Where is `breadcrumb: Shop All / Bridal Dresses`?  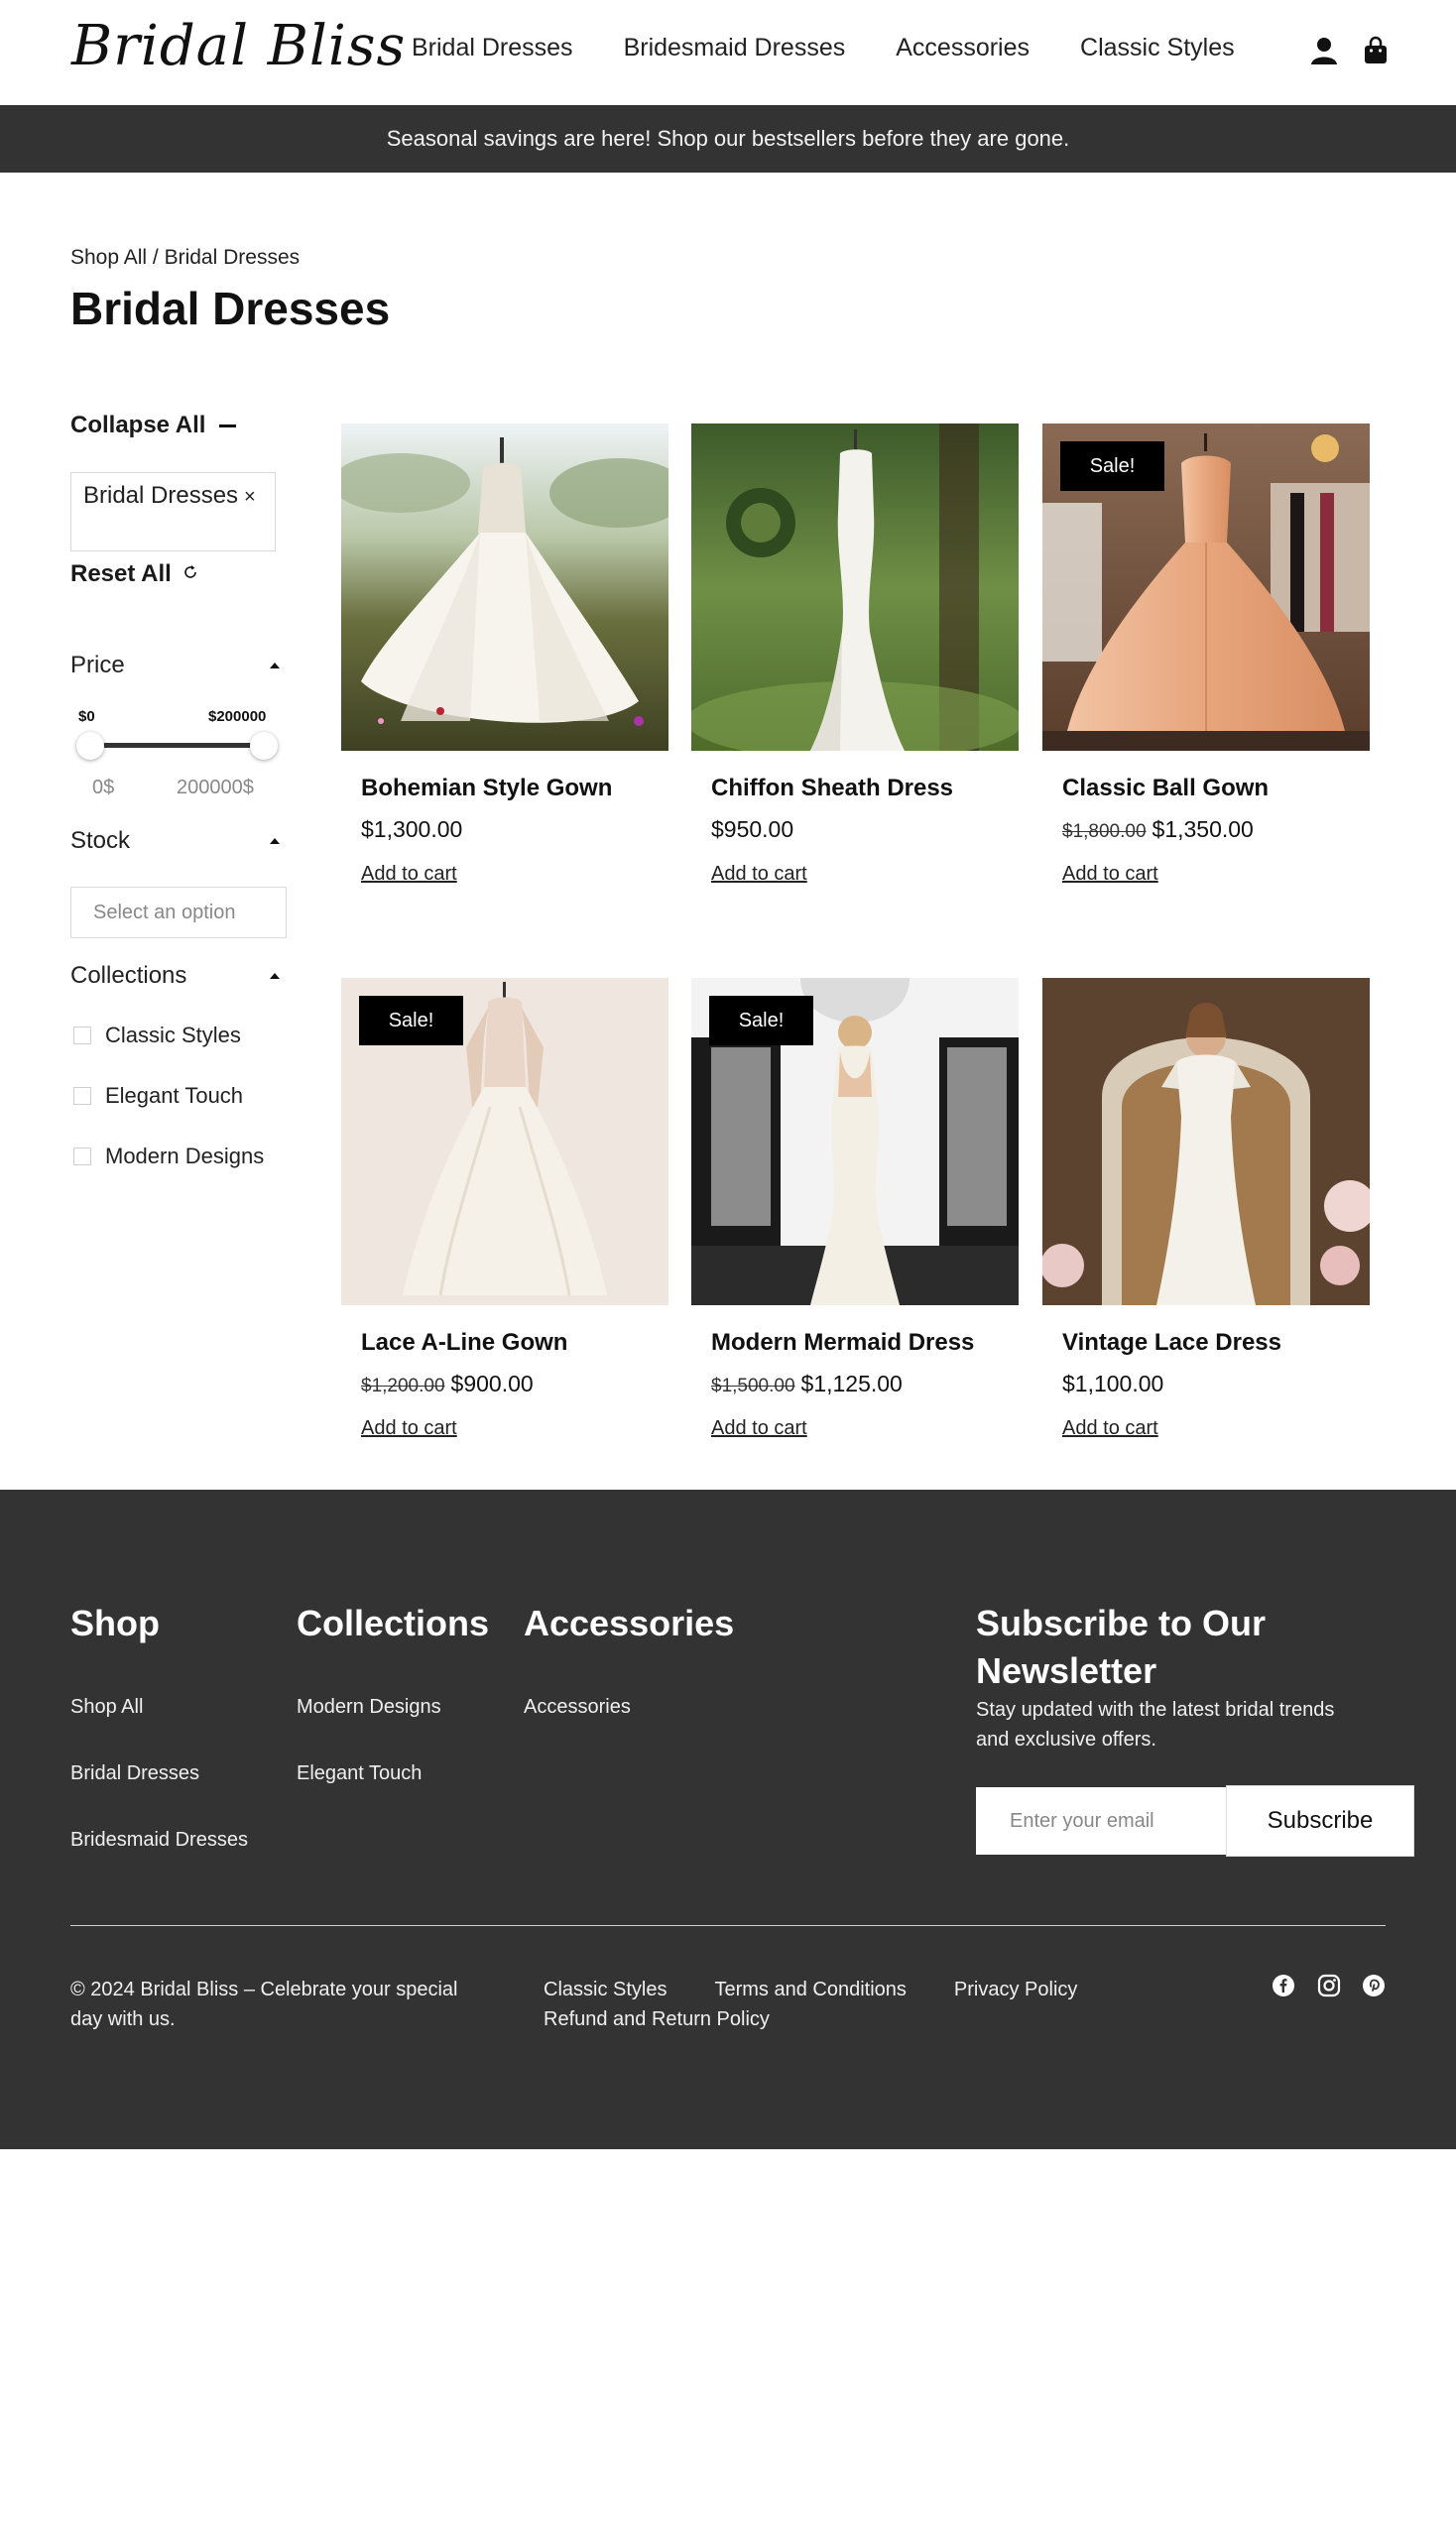 breadcrumb: Shop All / Bridal Dresses is located at coordinates (185, 258).